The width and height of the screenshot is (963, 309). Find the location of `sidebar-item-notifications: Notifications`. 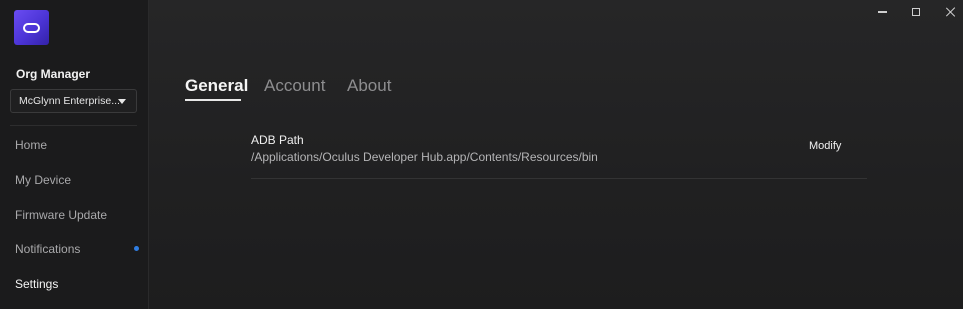

sidebar-item-notifications: Notifications is located at coordinates (47, 249).